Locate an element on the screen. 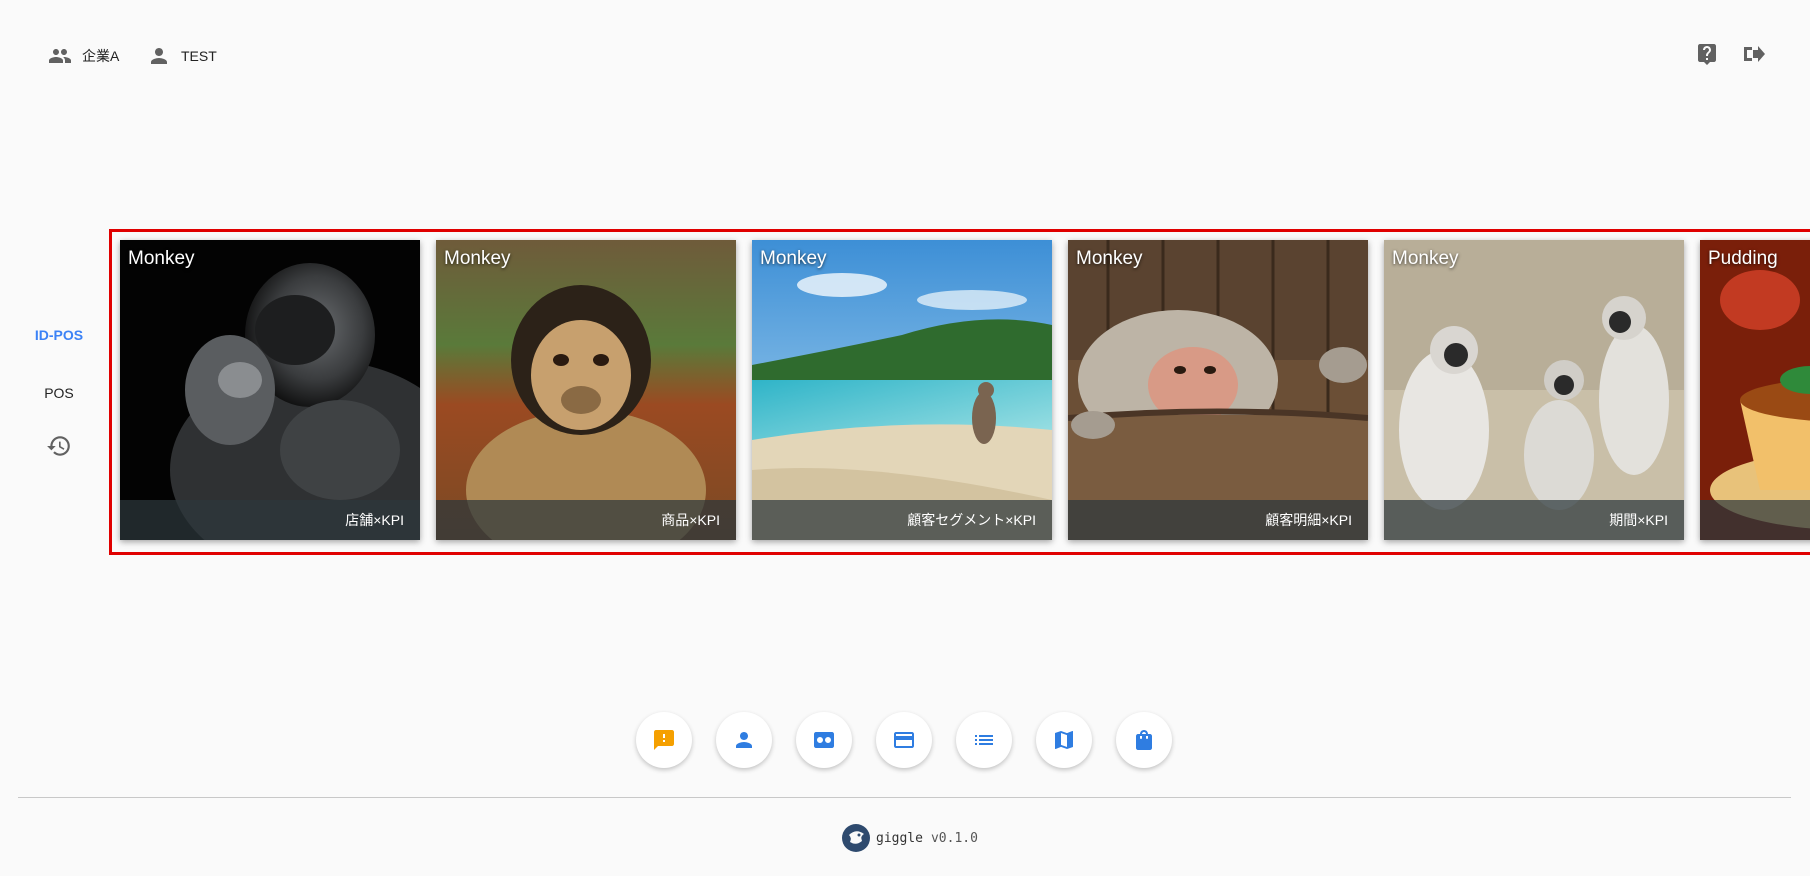 The width and height of the screenshot is (1810, 876). card-caption: 顧客セグメント×KPI is located at coordinates (902, 520).